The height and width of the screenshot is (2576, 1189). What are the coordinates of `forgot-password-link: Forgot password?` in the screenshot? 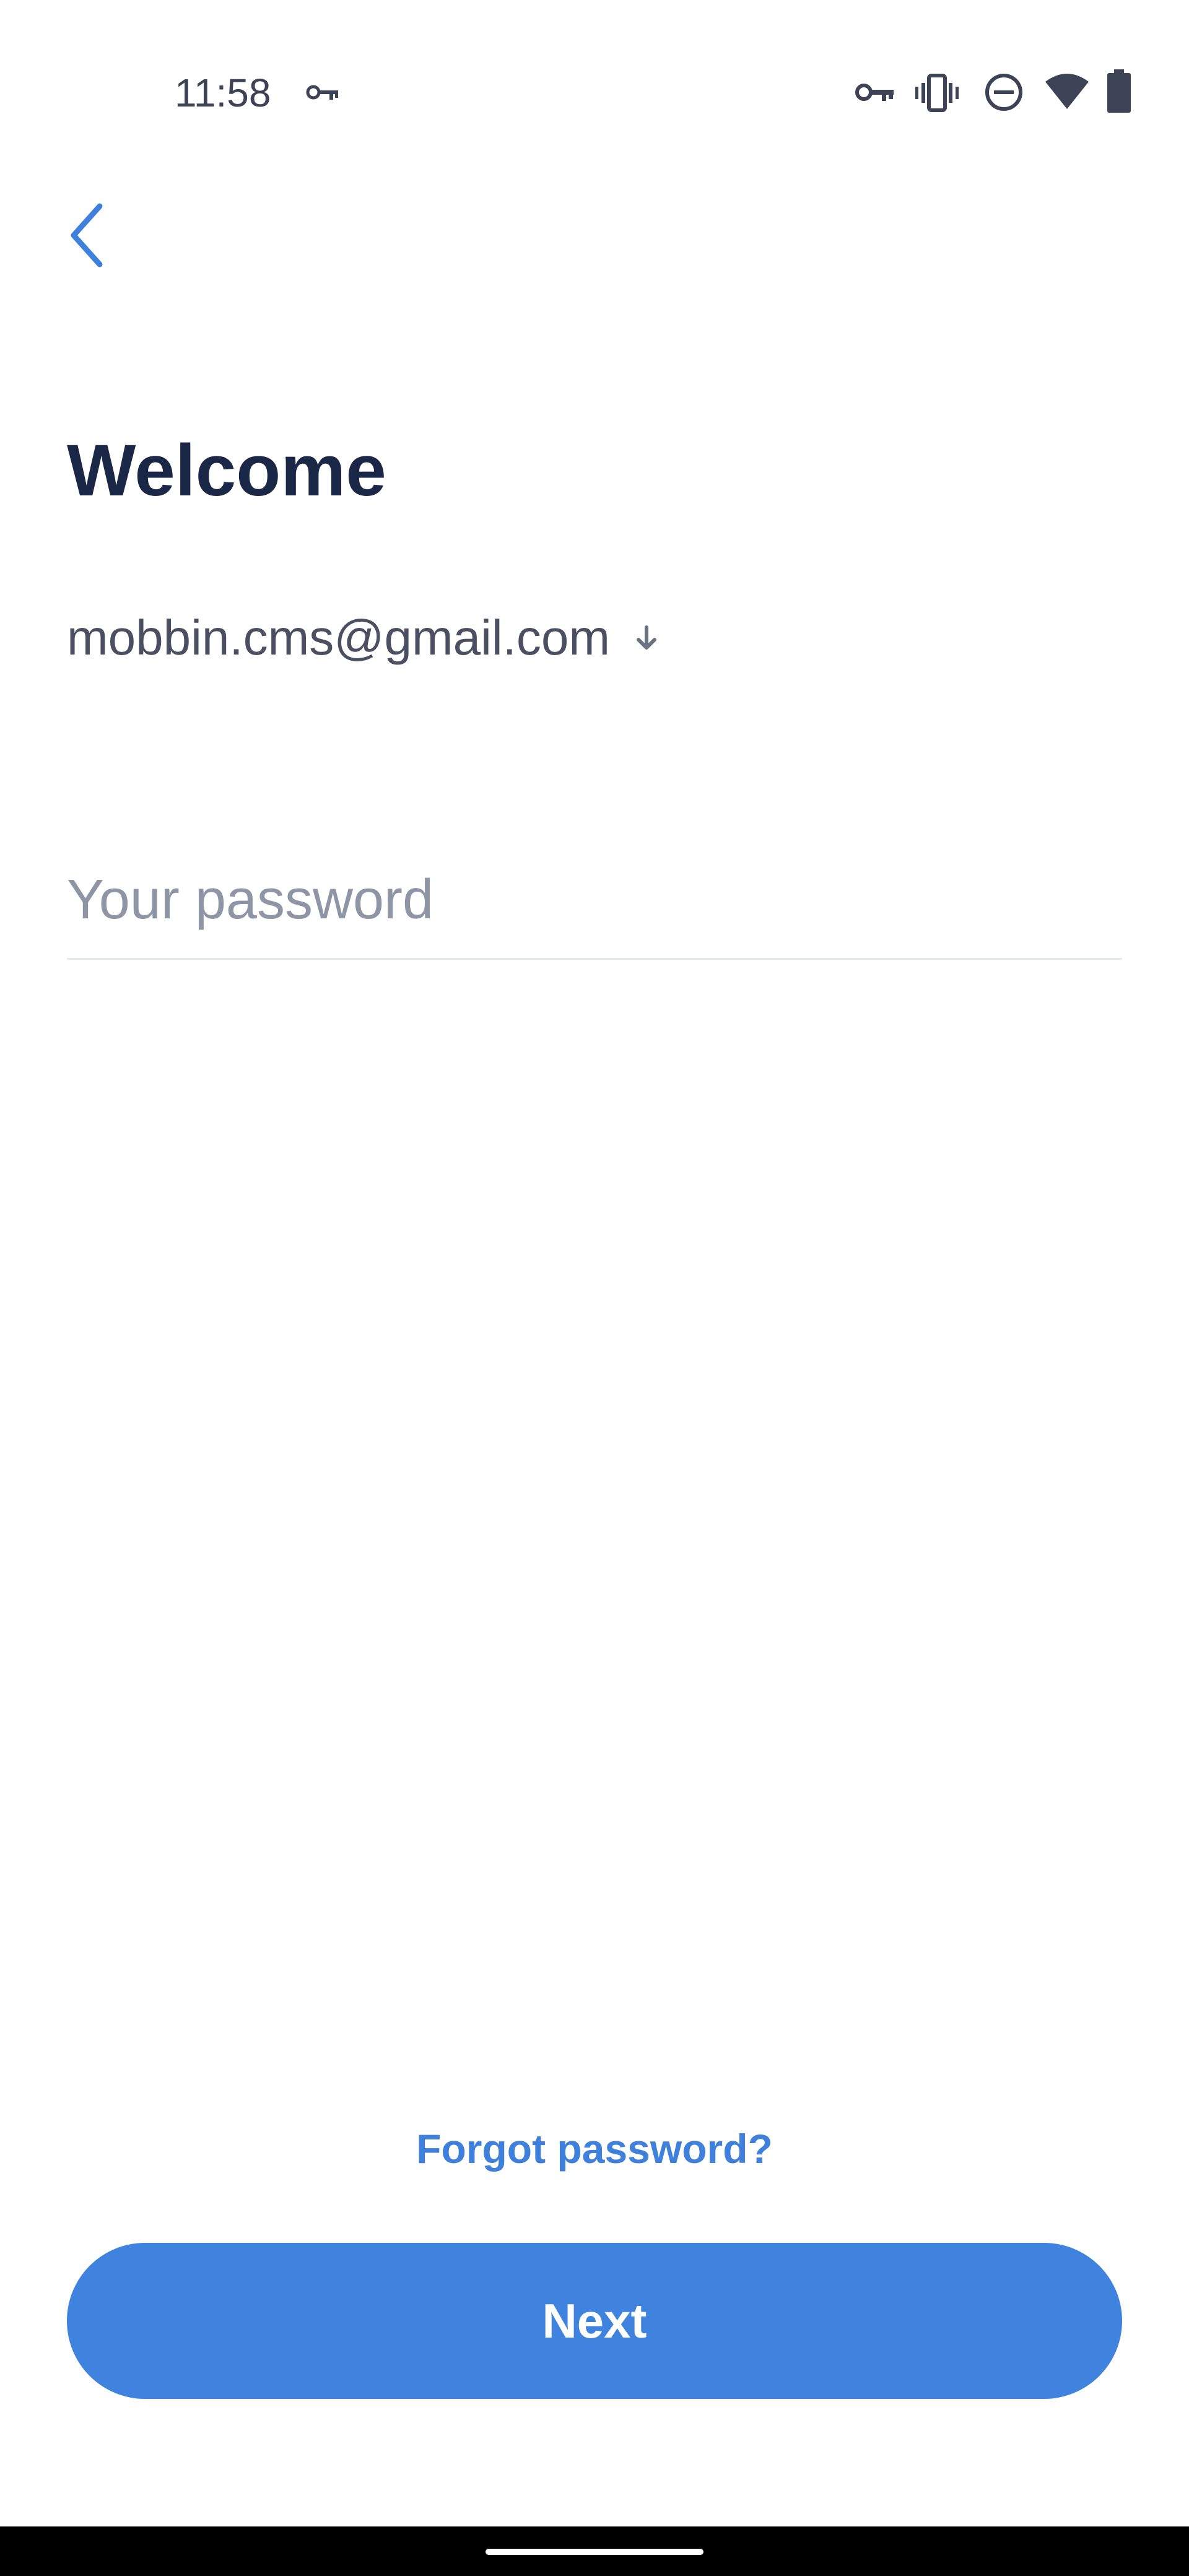 It's located at (594, 2149).